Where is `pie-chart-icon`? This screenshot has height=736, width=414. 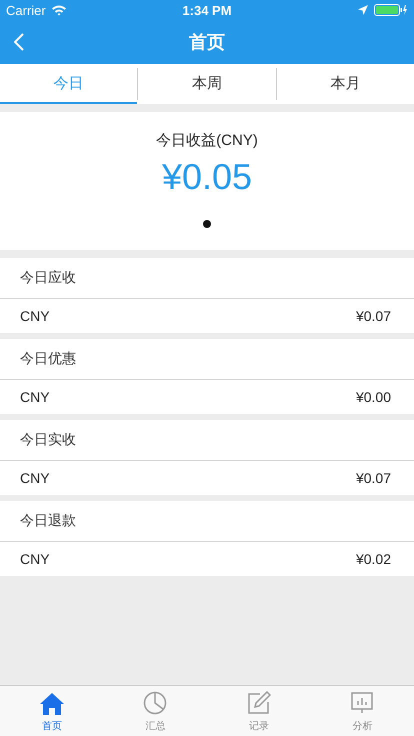 pie-chart-icon is located at coordinates (155, 703).